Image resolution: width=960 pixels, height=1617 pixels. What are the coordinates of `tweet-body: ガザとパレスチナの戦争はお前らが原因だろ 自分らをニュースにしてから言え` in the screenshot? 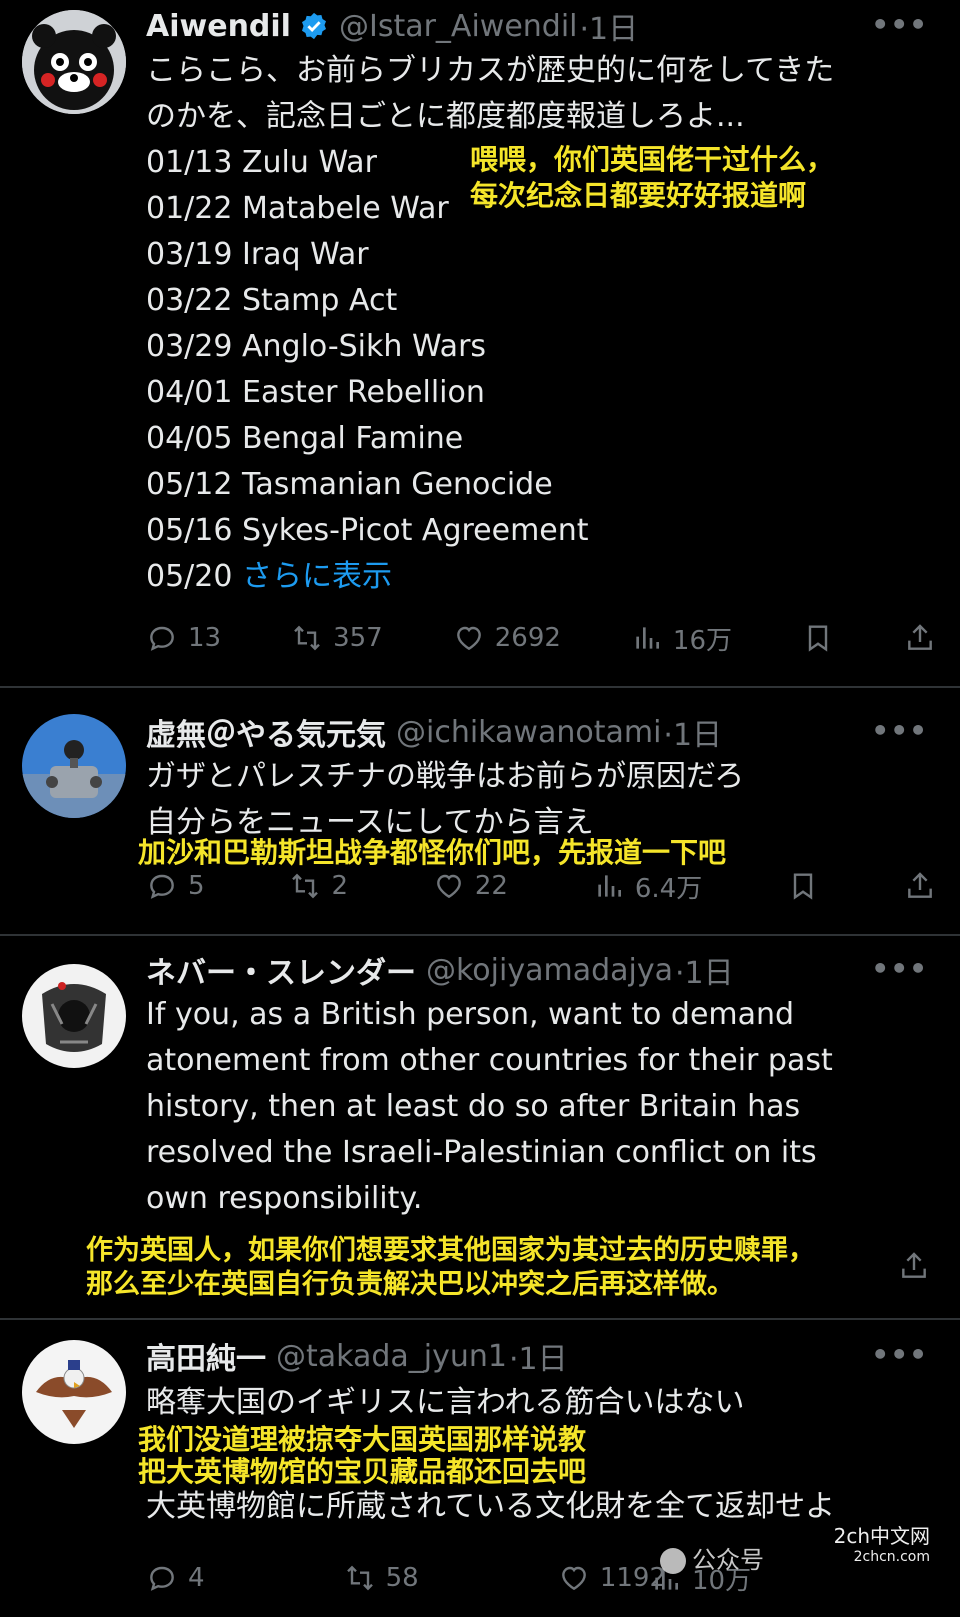 It's located at (445, 800).